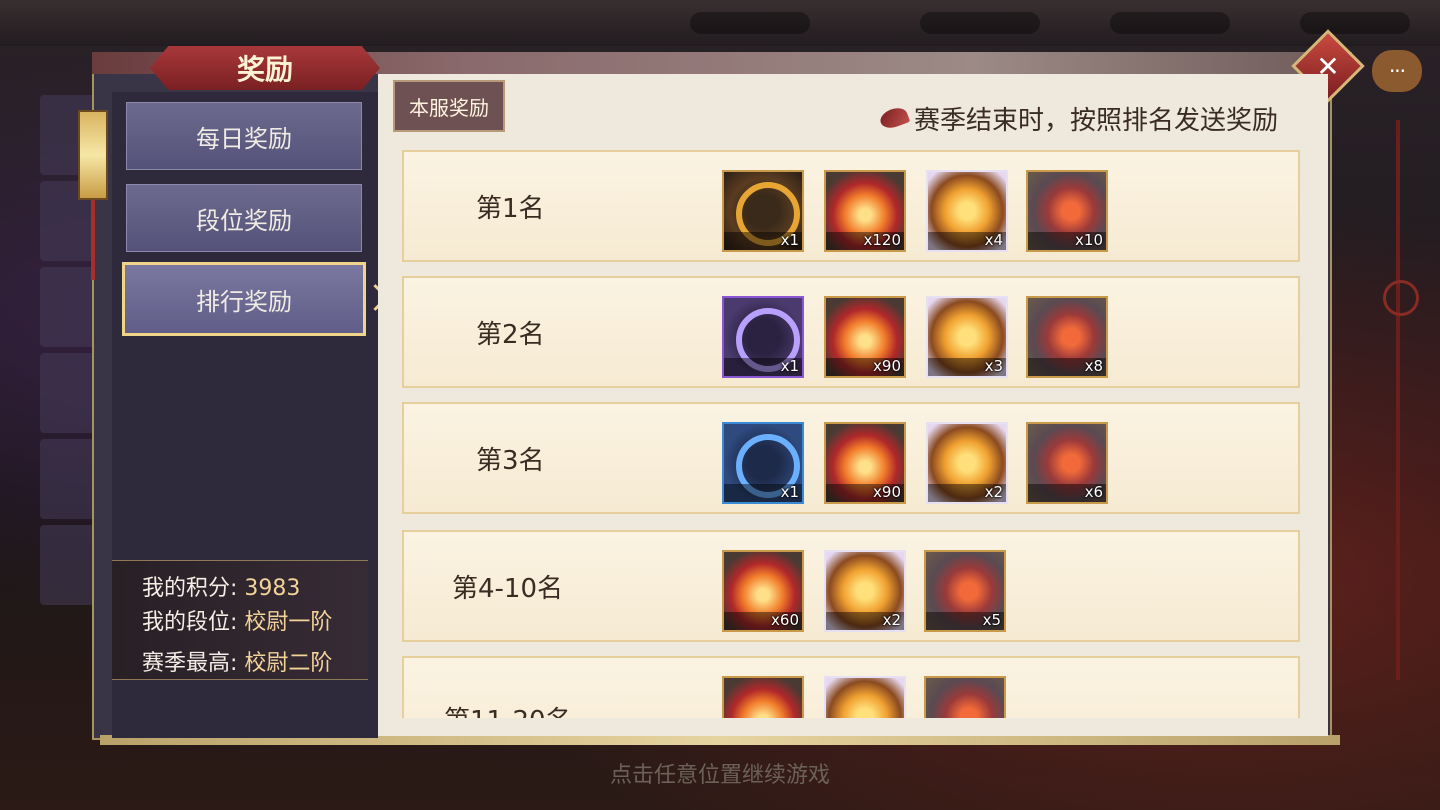  I want to click on reward-row: 第3名 x1 x90 x2 x6, so click(851, 458).